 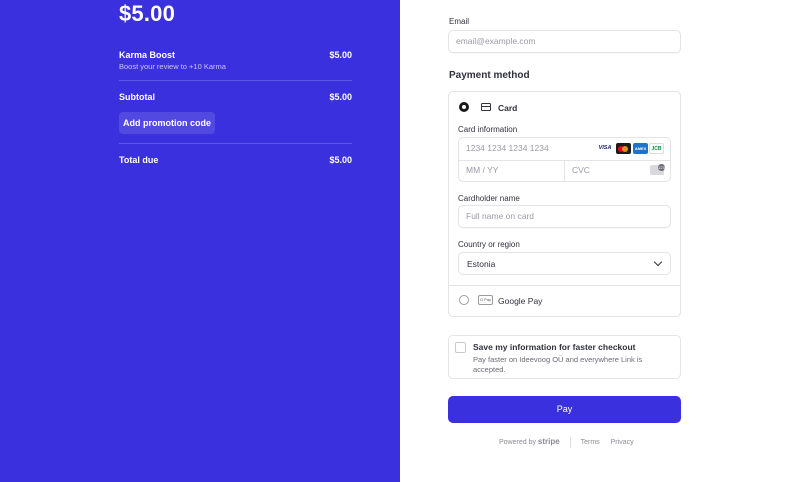 What do you see at coordinates (507, 108) in the screenshot?
I see `card-option-label: Card` at bounding box center [507, 108].